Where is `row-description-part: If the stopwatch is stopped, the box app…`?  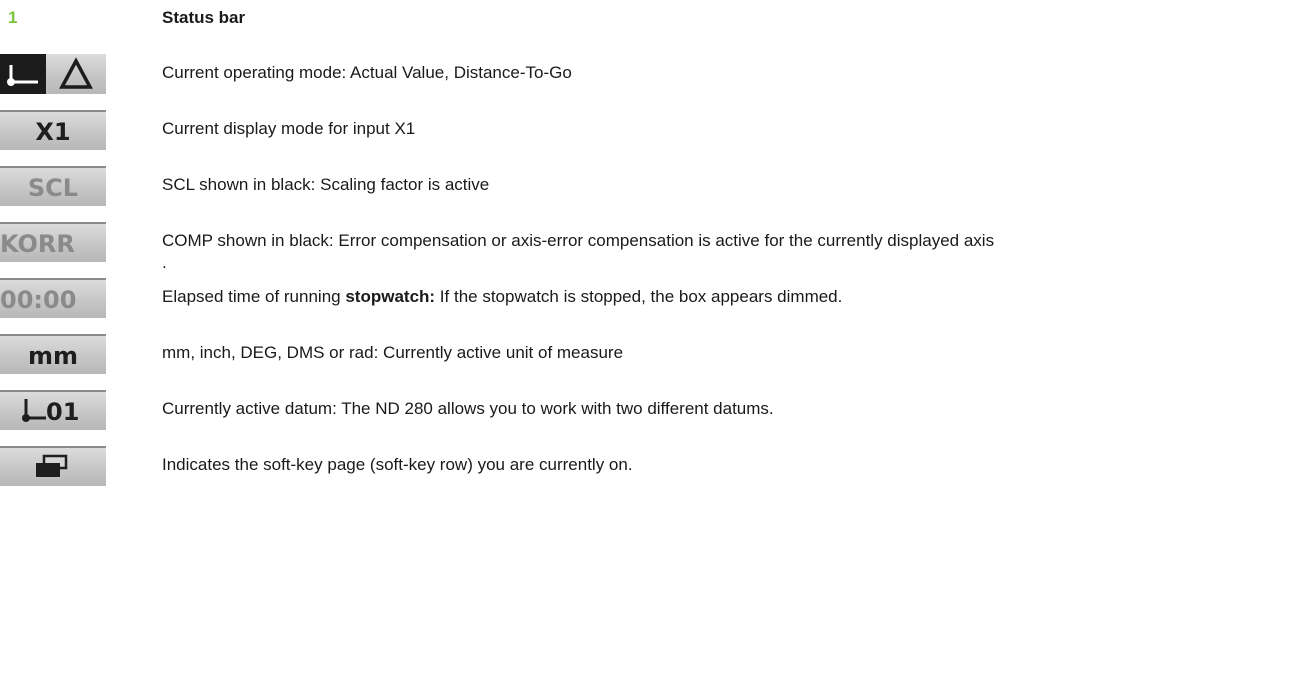 row-description-part: If the stopwatch is stopped, the box app… is located at coordinates (639, 296).